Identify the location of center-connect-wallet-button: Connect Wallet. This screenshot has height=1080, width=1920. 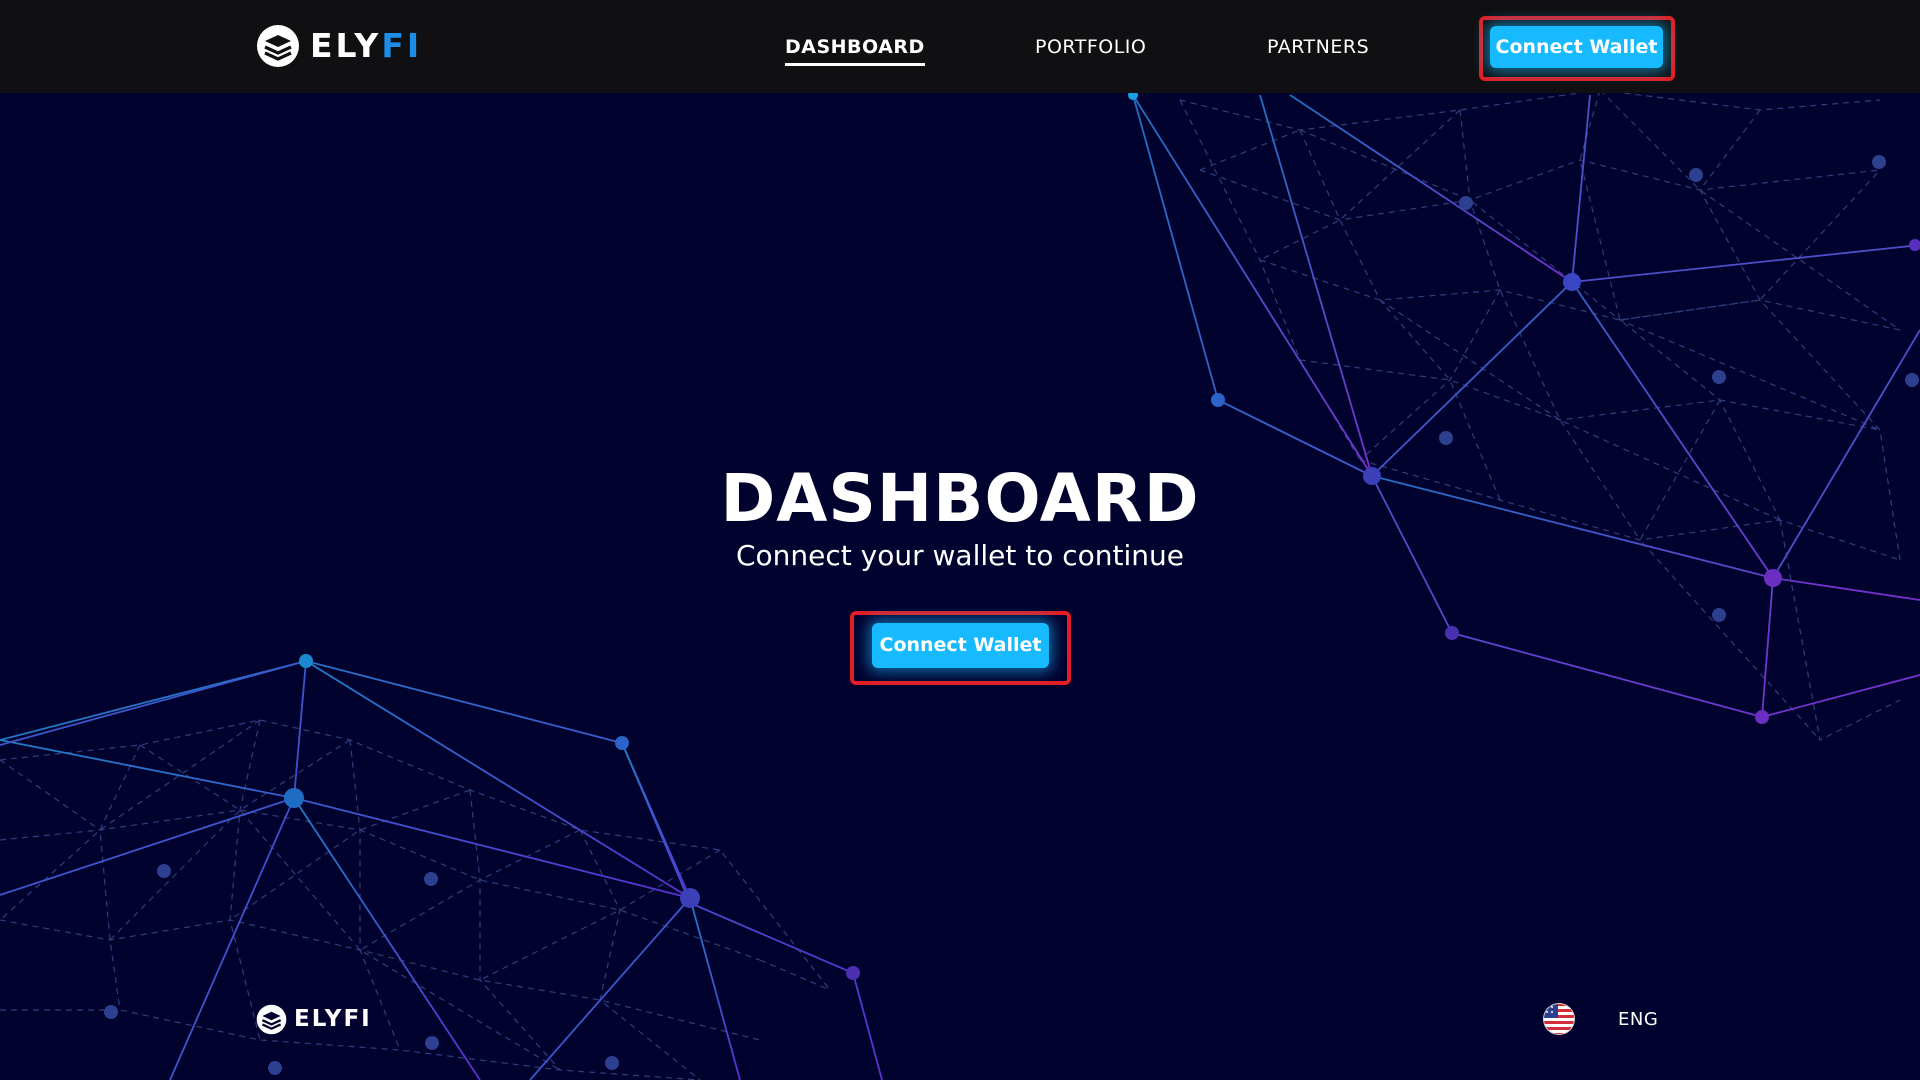
(960, 645).